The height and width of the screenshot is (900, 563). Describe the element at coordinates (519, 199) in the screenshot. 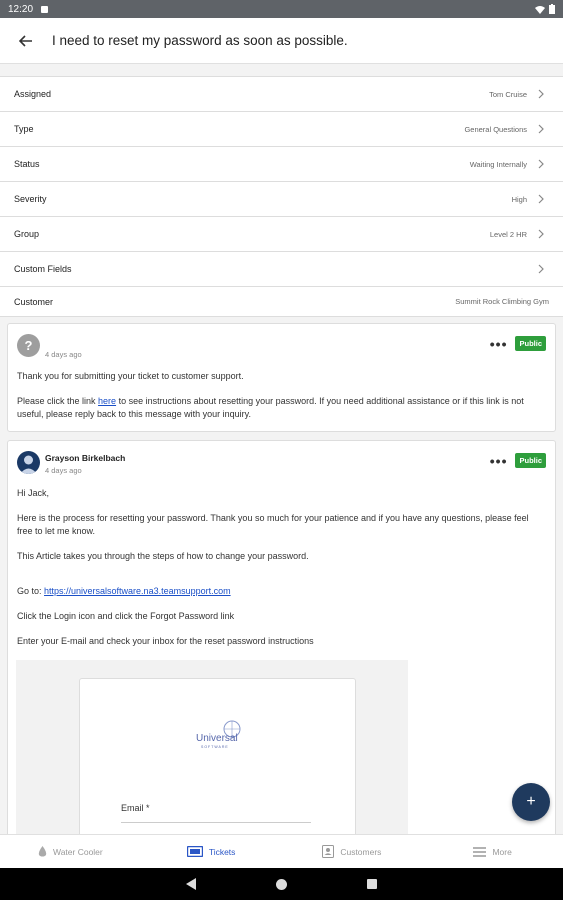

I see `prop-value: High` at that location.